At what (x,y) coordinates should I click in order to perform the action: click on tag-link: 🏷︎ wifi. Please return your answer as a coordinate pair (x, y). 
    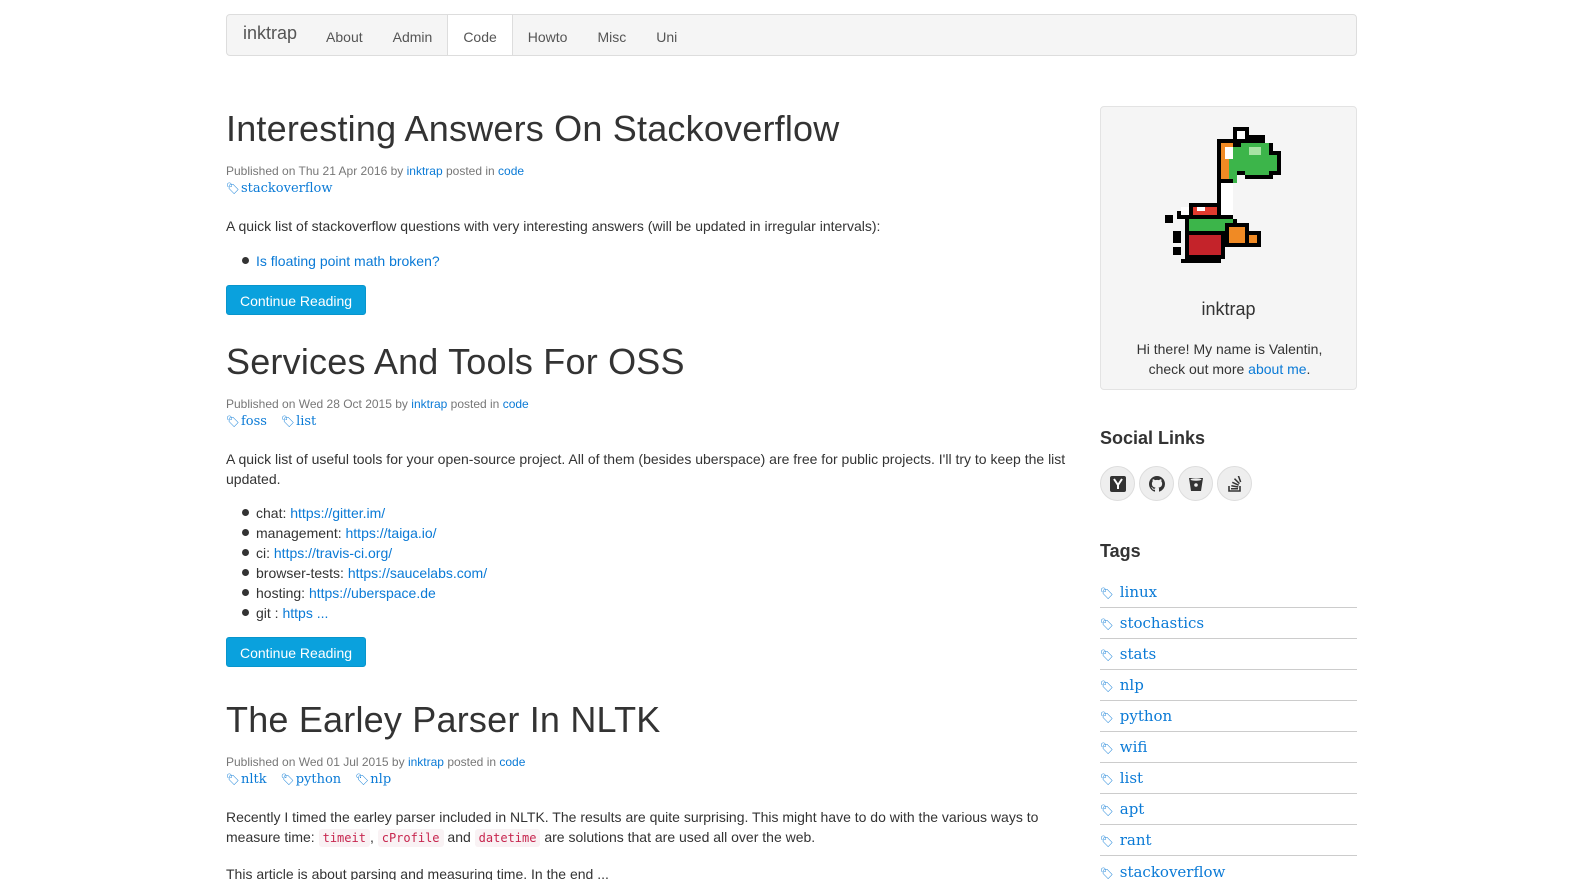
    Looking at the image, I should click on (1123, 747).